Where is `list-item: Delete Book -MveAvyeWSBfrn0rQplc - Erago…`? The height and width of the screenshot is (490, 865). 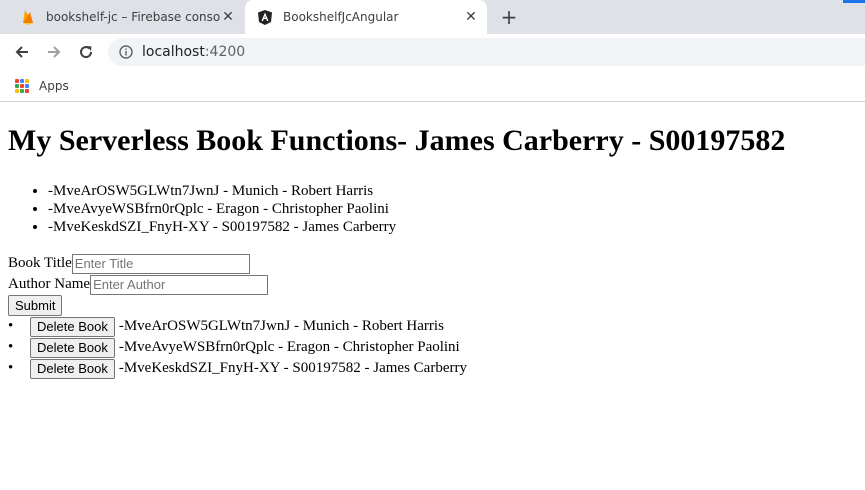
list-item: Delete Book -MveAvyeWSBfrn0rQplc - Erago… is located at coordinates (237, 347).